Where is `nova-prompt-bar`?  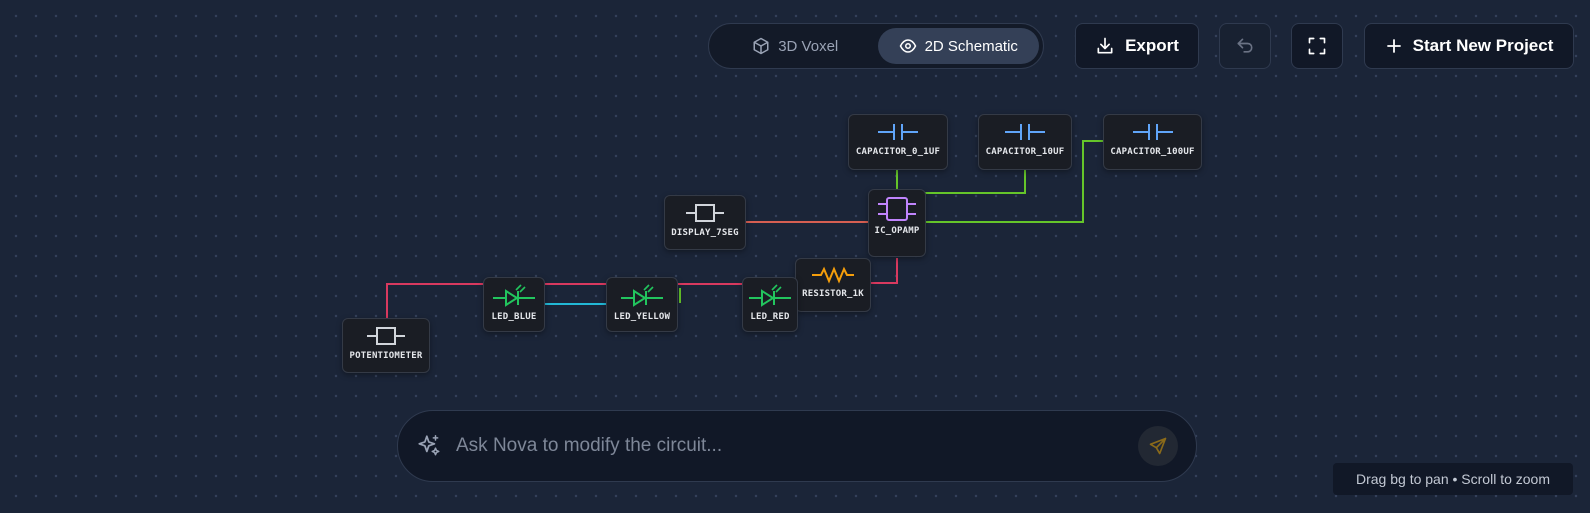
nova-prompt-bar is located at coordinates (797, 446).